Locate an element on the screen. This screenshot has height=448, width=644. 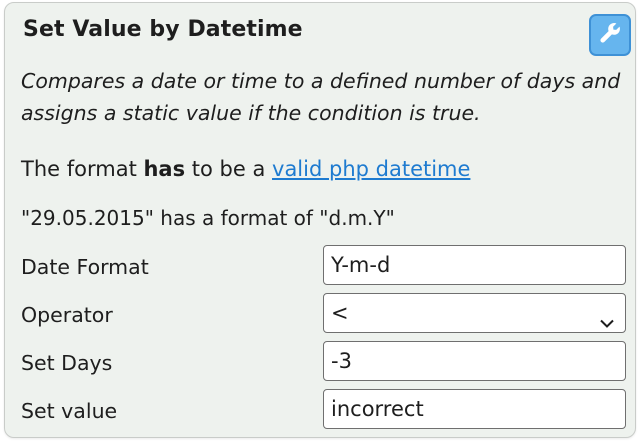
set-days-input is located at coordinates (474, 361).